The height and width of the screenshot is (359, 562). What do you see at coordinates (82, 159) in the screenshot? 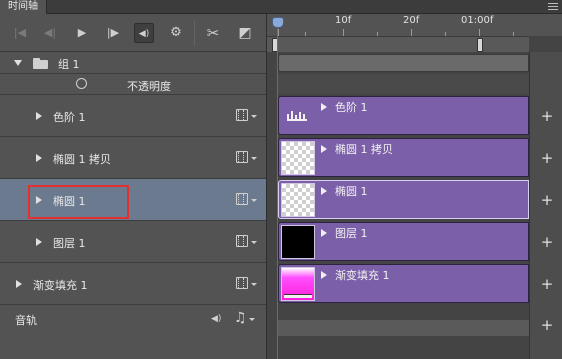
I see `layer-label: 椭圆 1 拷贝` at bounding box center [82, 159].